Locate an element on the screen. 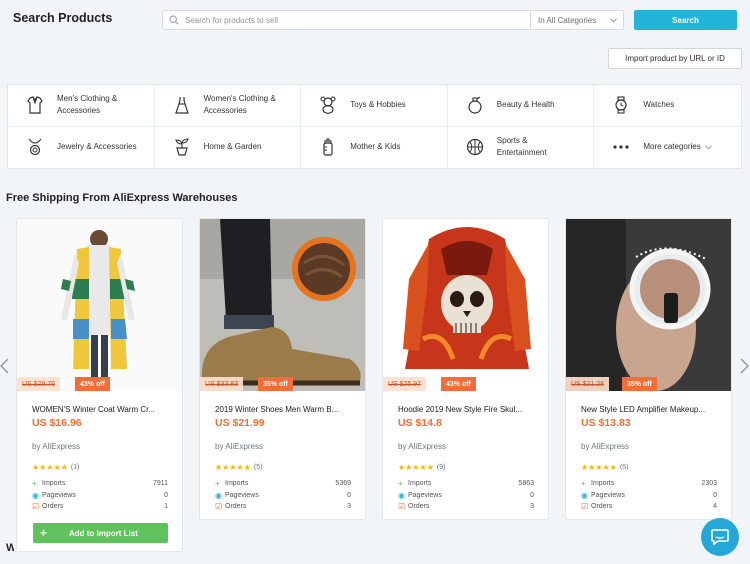  teddy-bear-icon is located at coordinates (328, 105).